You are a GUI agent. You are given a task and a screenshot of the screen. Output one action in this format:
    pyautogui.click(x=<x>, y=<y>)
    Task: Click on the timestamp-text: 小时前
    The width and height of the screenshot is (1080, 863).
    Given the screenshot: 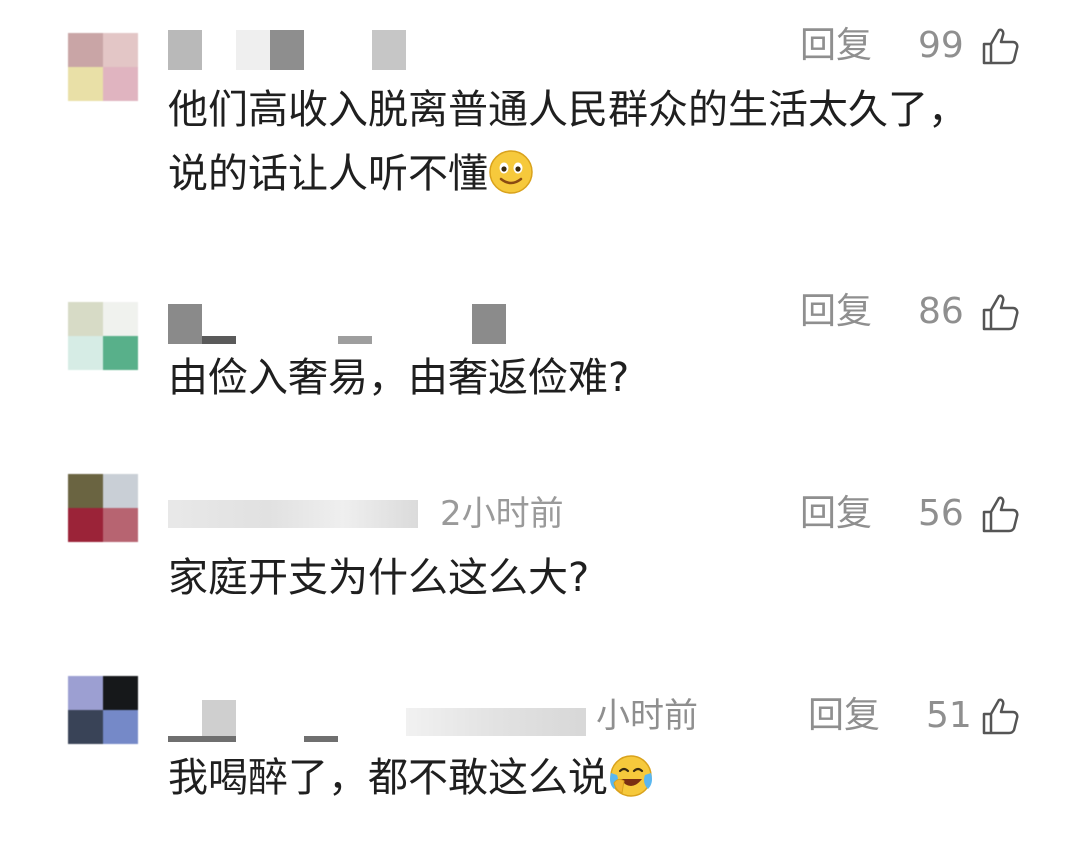 What is the action you would take?
    pyautogui.click(x=647, y=716)
    